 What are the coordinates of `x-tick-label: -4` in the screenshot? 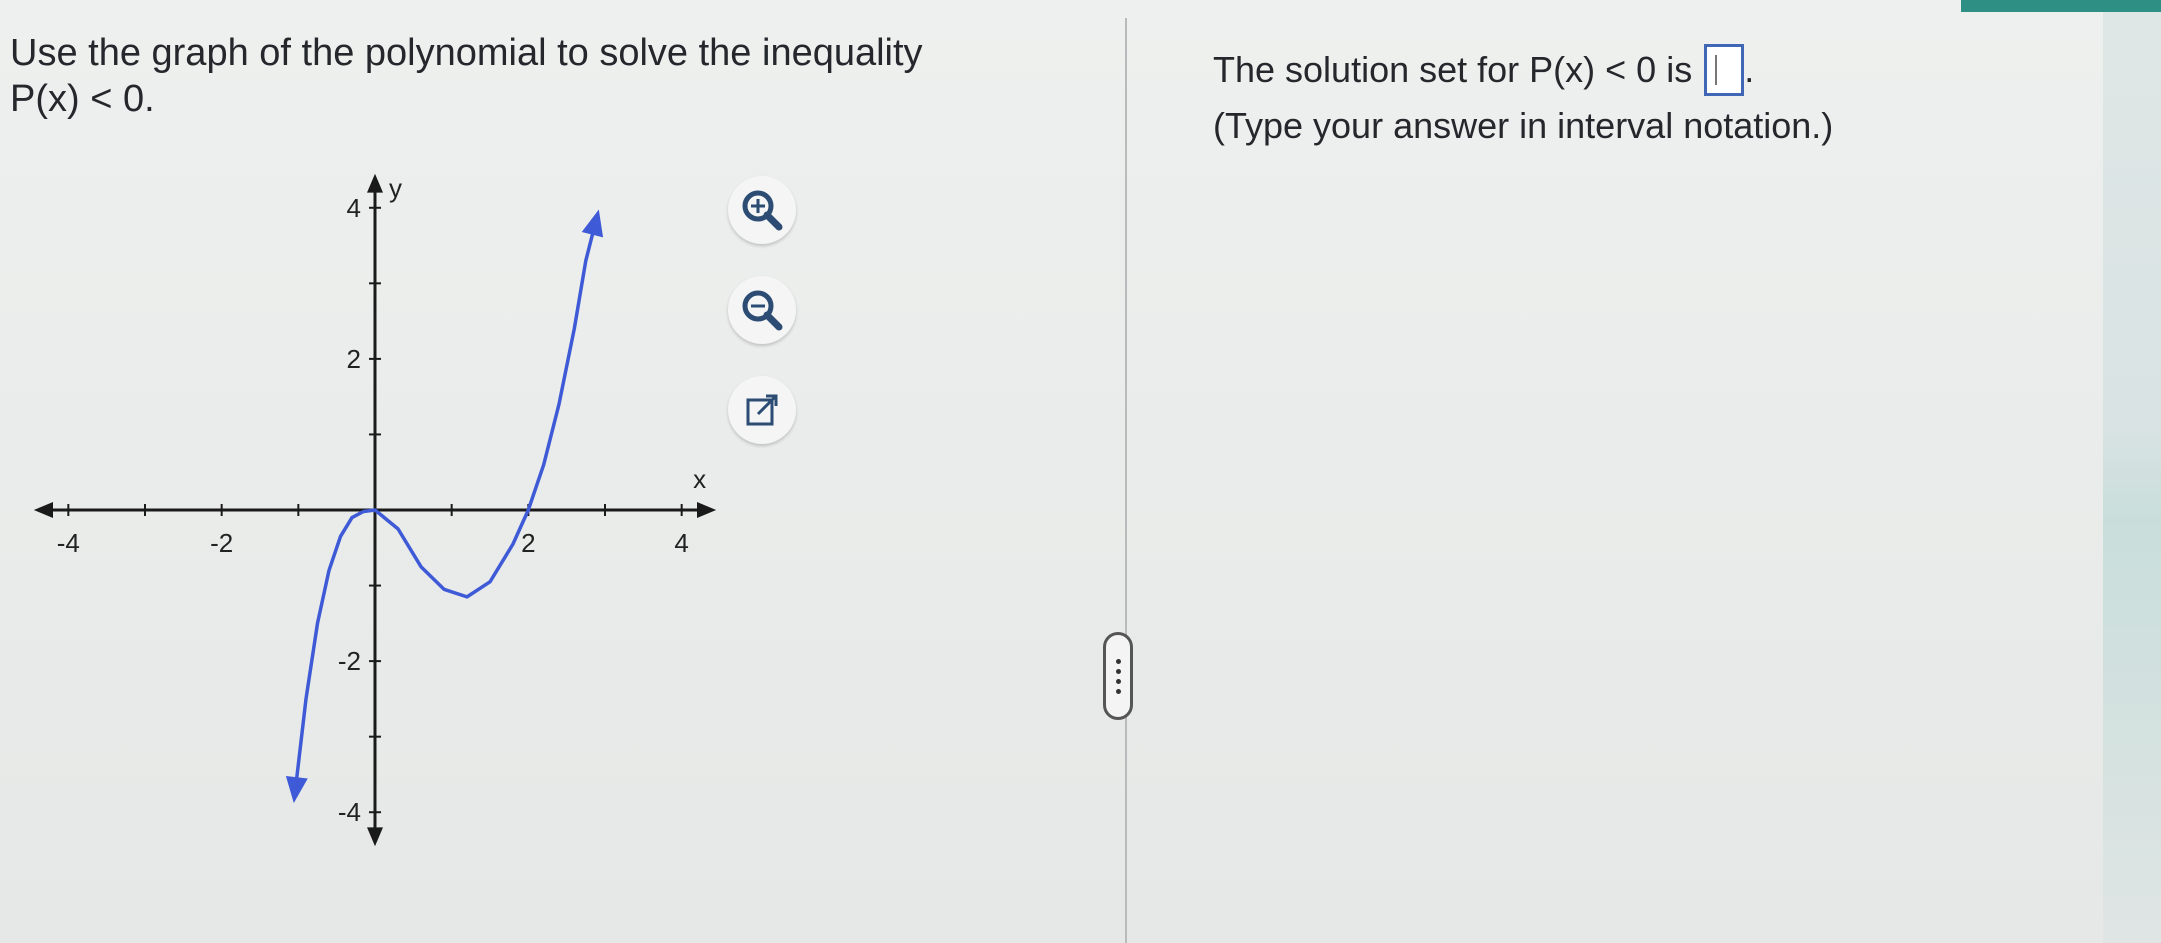 It's located at (68, 543).